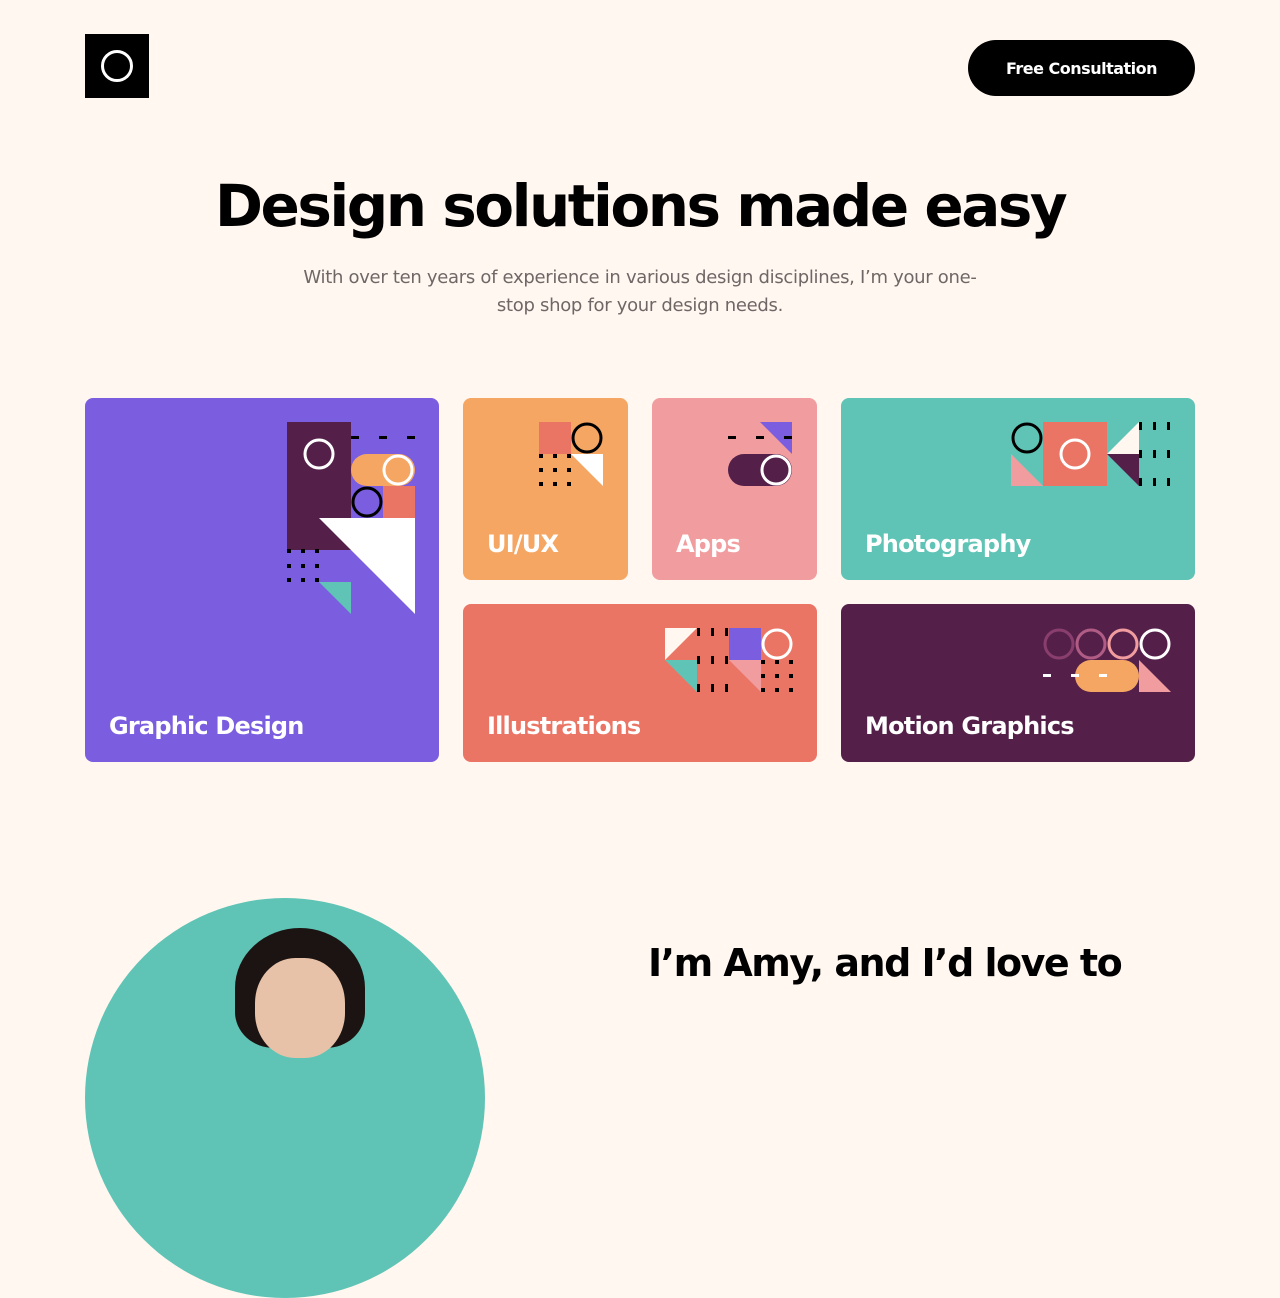 The width and height of the screenshot is (1280, 1298). I want to click on free-consultation-button: Free Consultation, so click(1081, 68).